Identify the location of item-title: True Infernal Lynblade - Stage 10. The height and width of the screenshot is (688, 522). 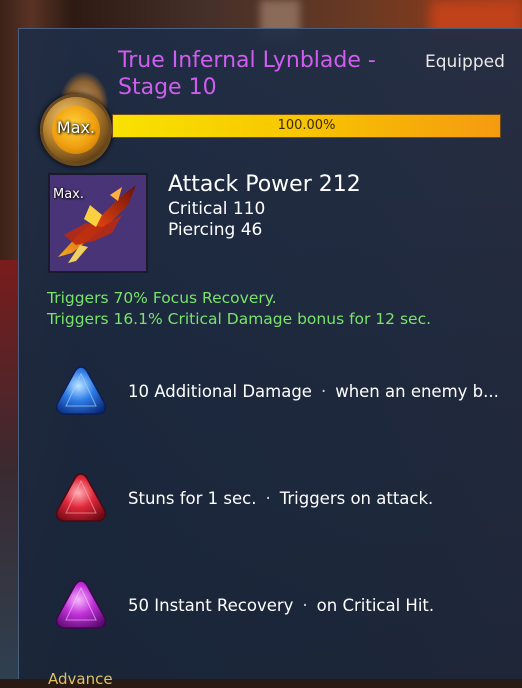
(247, 74).